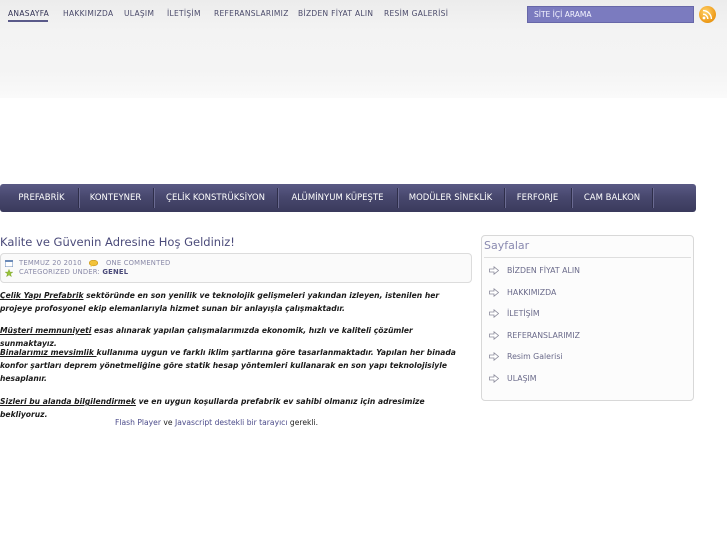 The image size is (727, 545). I want to click on celik-yapi-link: Çelik Yapı Prefabrik, so click(42, 295).